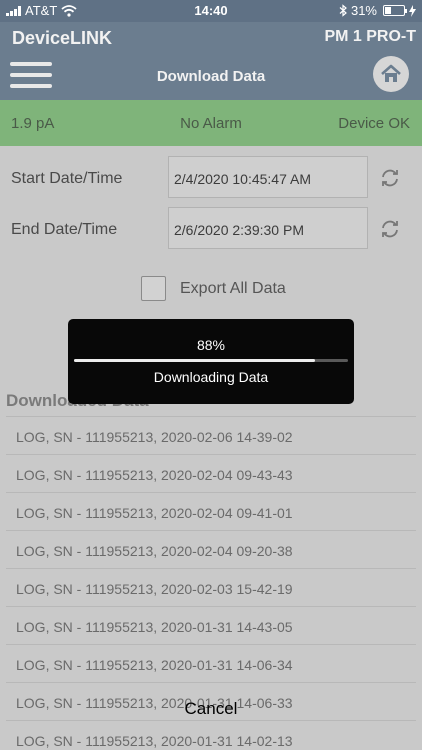 This screenshot has width=422, height=750. What do you see at coordinates (211, 61) in the screenshot?
I see `app-header: DeviceLINK PM 1 PRO-T Download Data` at bounding box center [211, 61].